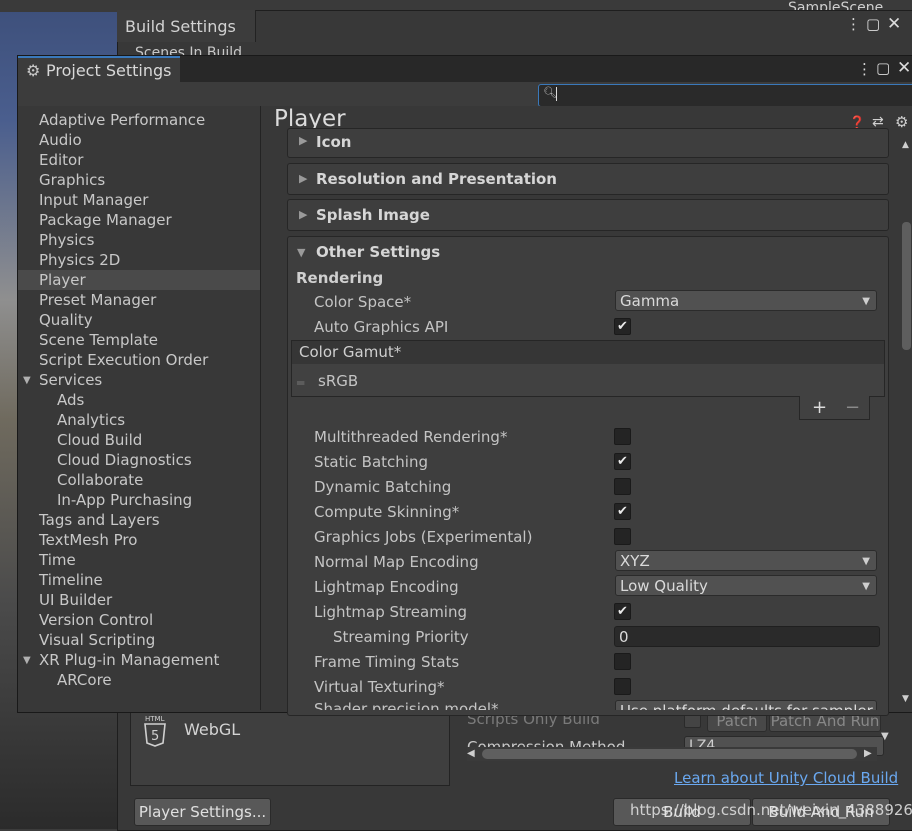 This screenshot has width=912, height=831. Describe the element at coordinates (868, 753) in the screenshot. I see `scroll-right-icon: ▶` at that location.